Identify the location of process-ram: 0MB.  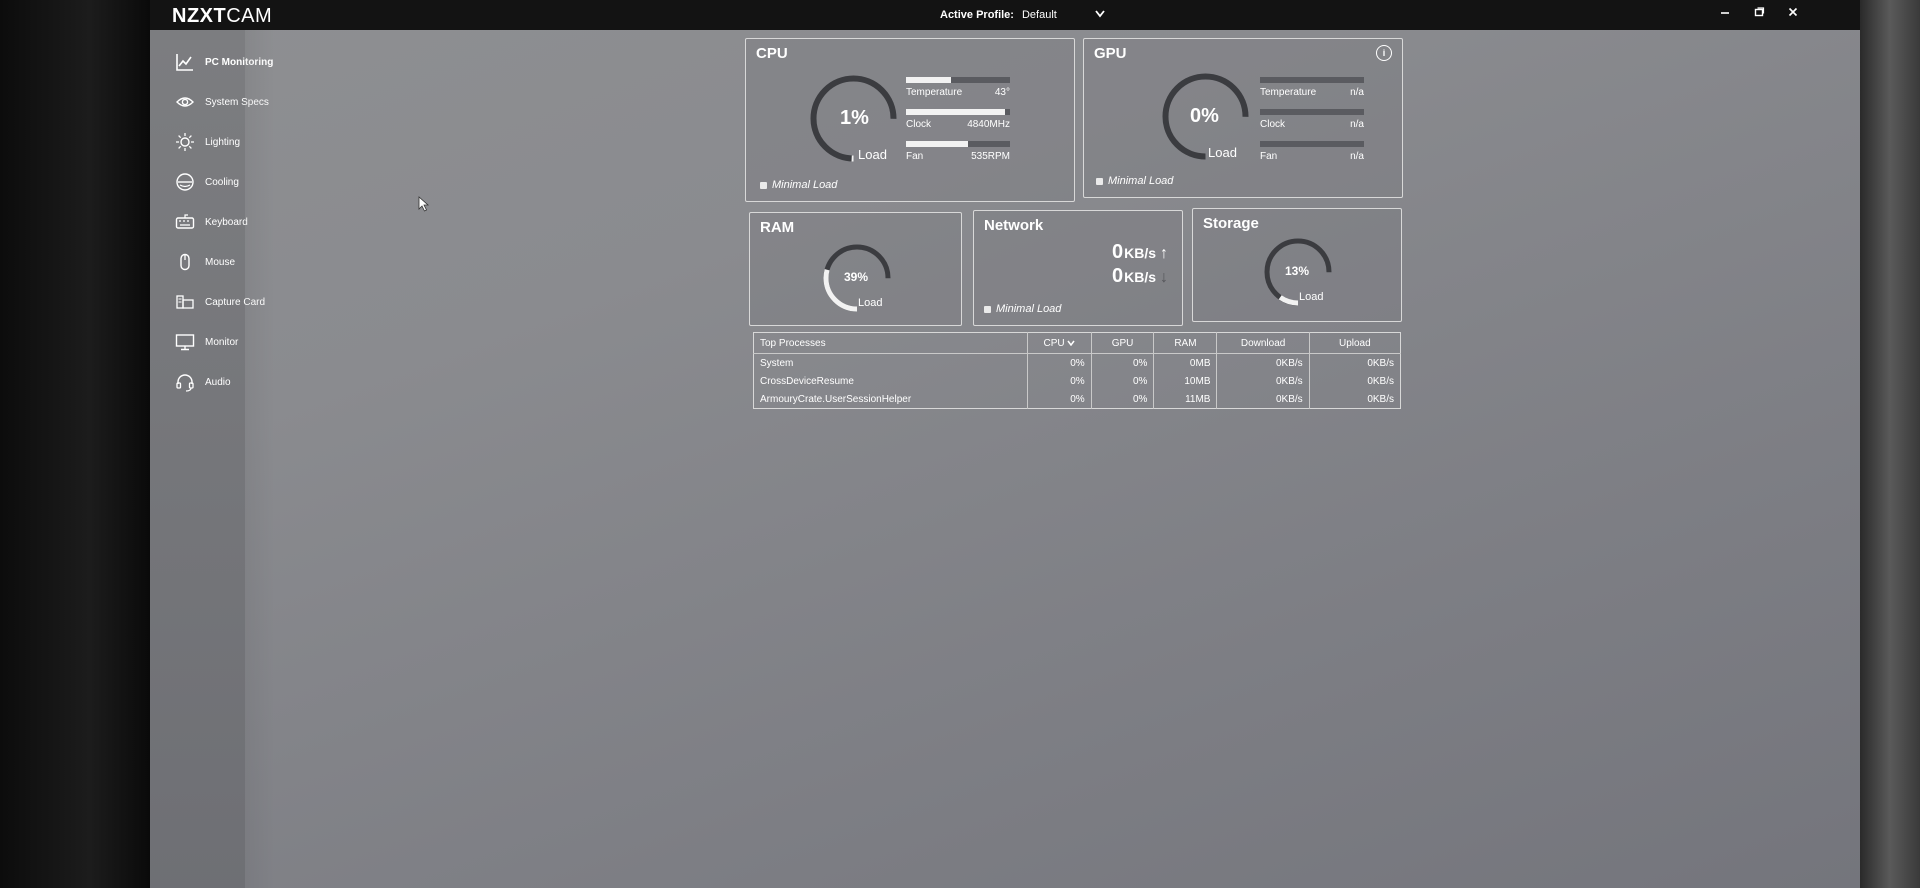
(1185, 362).